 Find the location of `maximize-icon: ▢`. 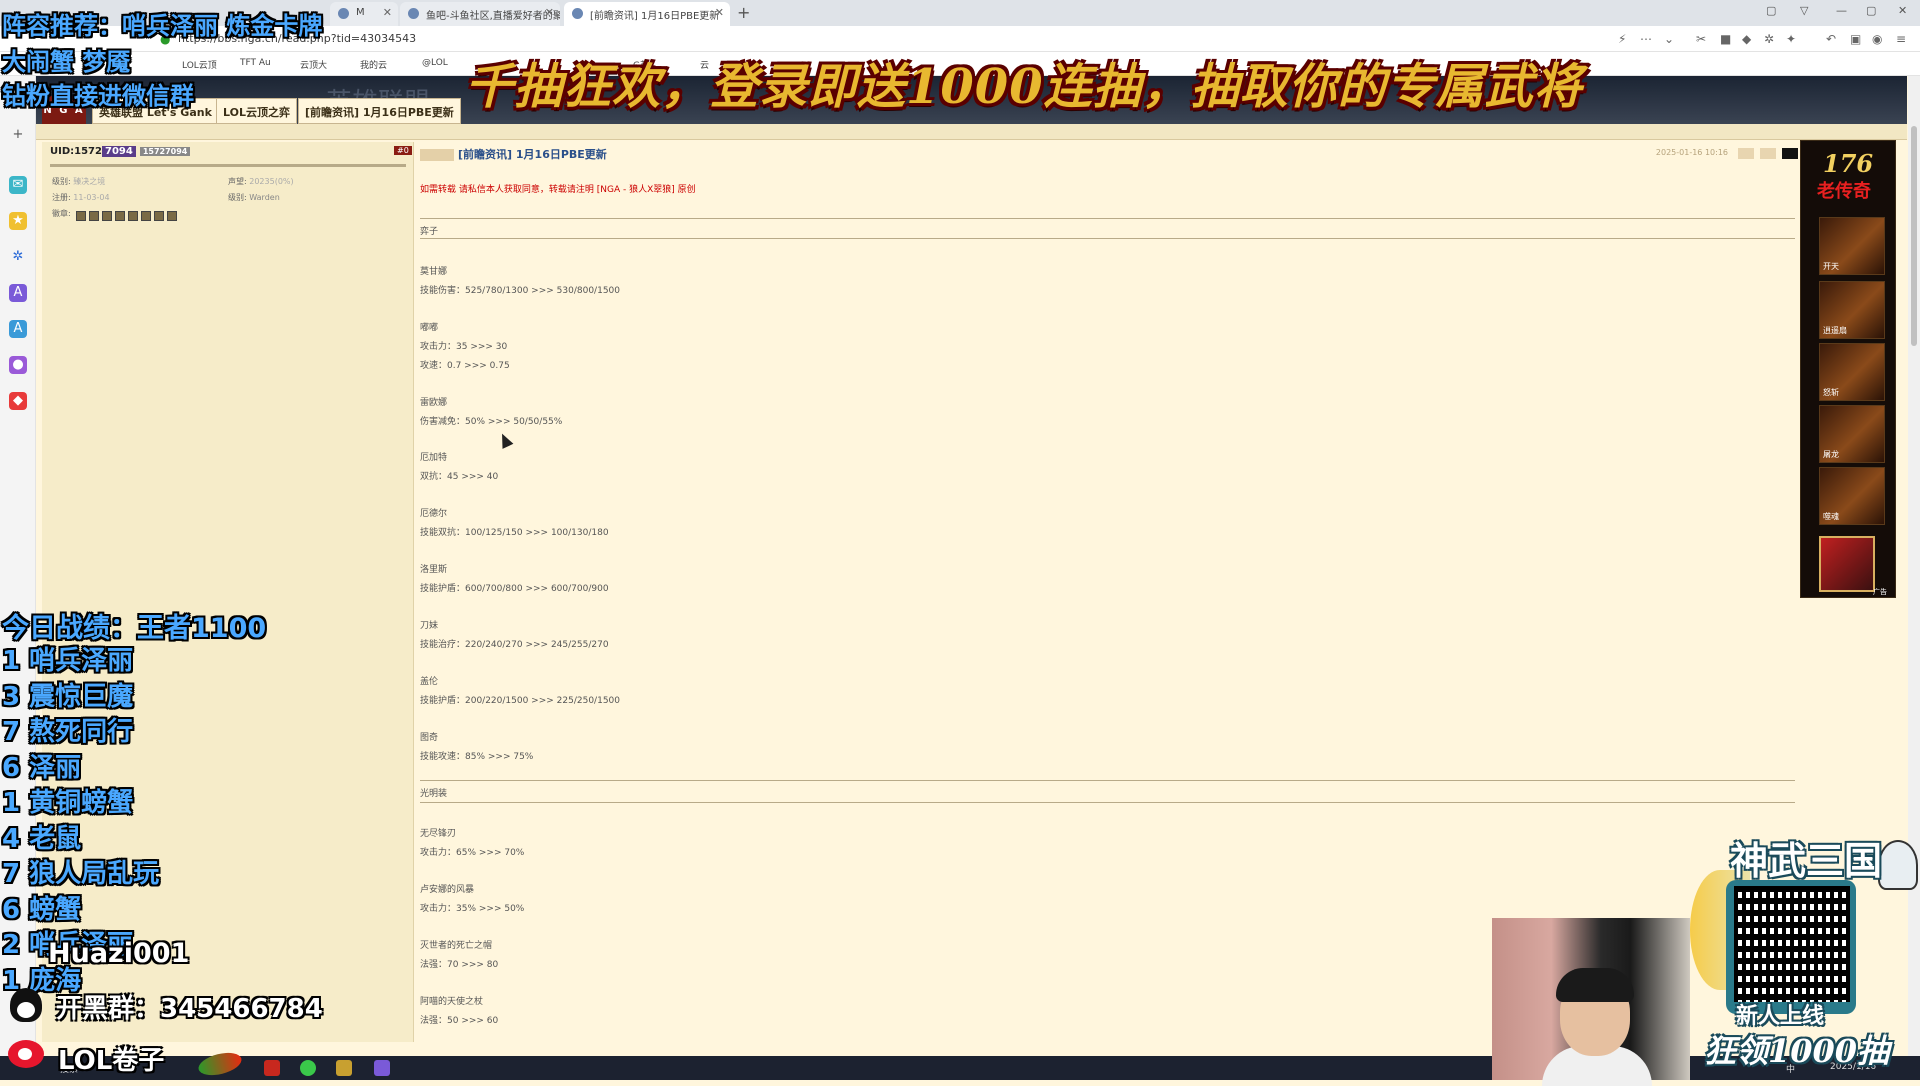

maximize-icon: ▢ is located at coordinates (1871, 10).